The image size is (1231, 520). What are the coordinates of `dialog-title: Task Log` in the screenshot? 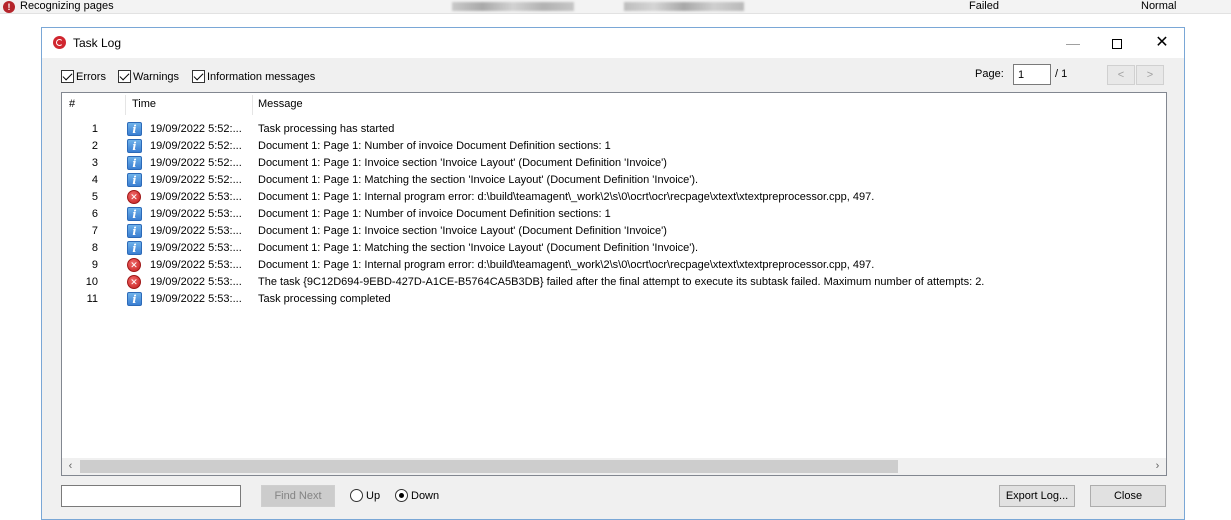 It's located at (97, 43).